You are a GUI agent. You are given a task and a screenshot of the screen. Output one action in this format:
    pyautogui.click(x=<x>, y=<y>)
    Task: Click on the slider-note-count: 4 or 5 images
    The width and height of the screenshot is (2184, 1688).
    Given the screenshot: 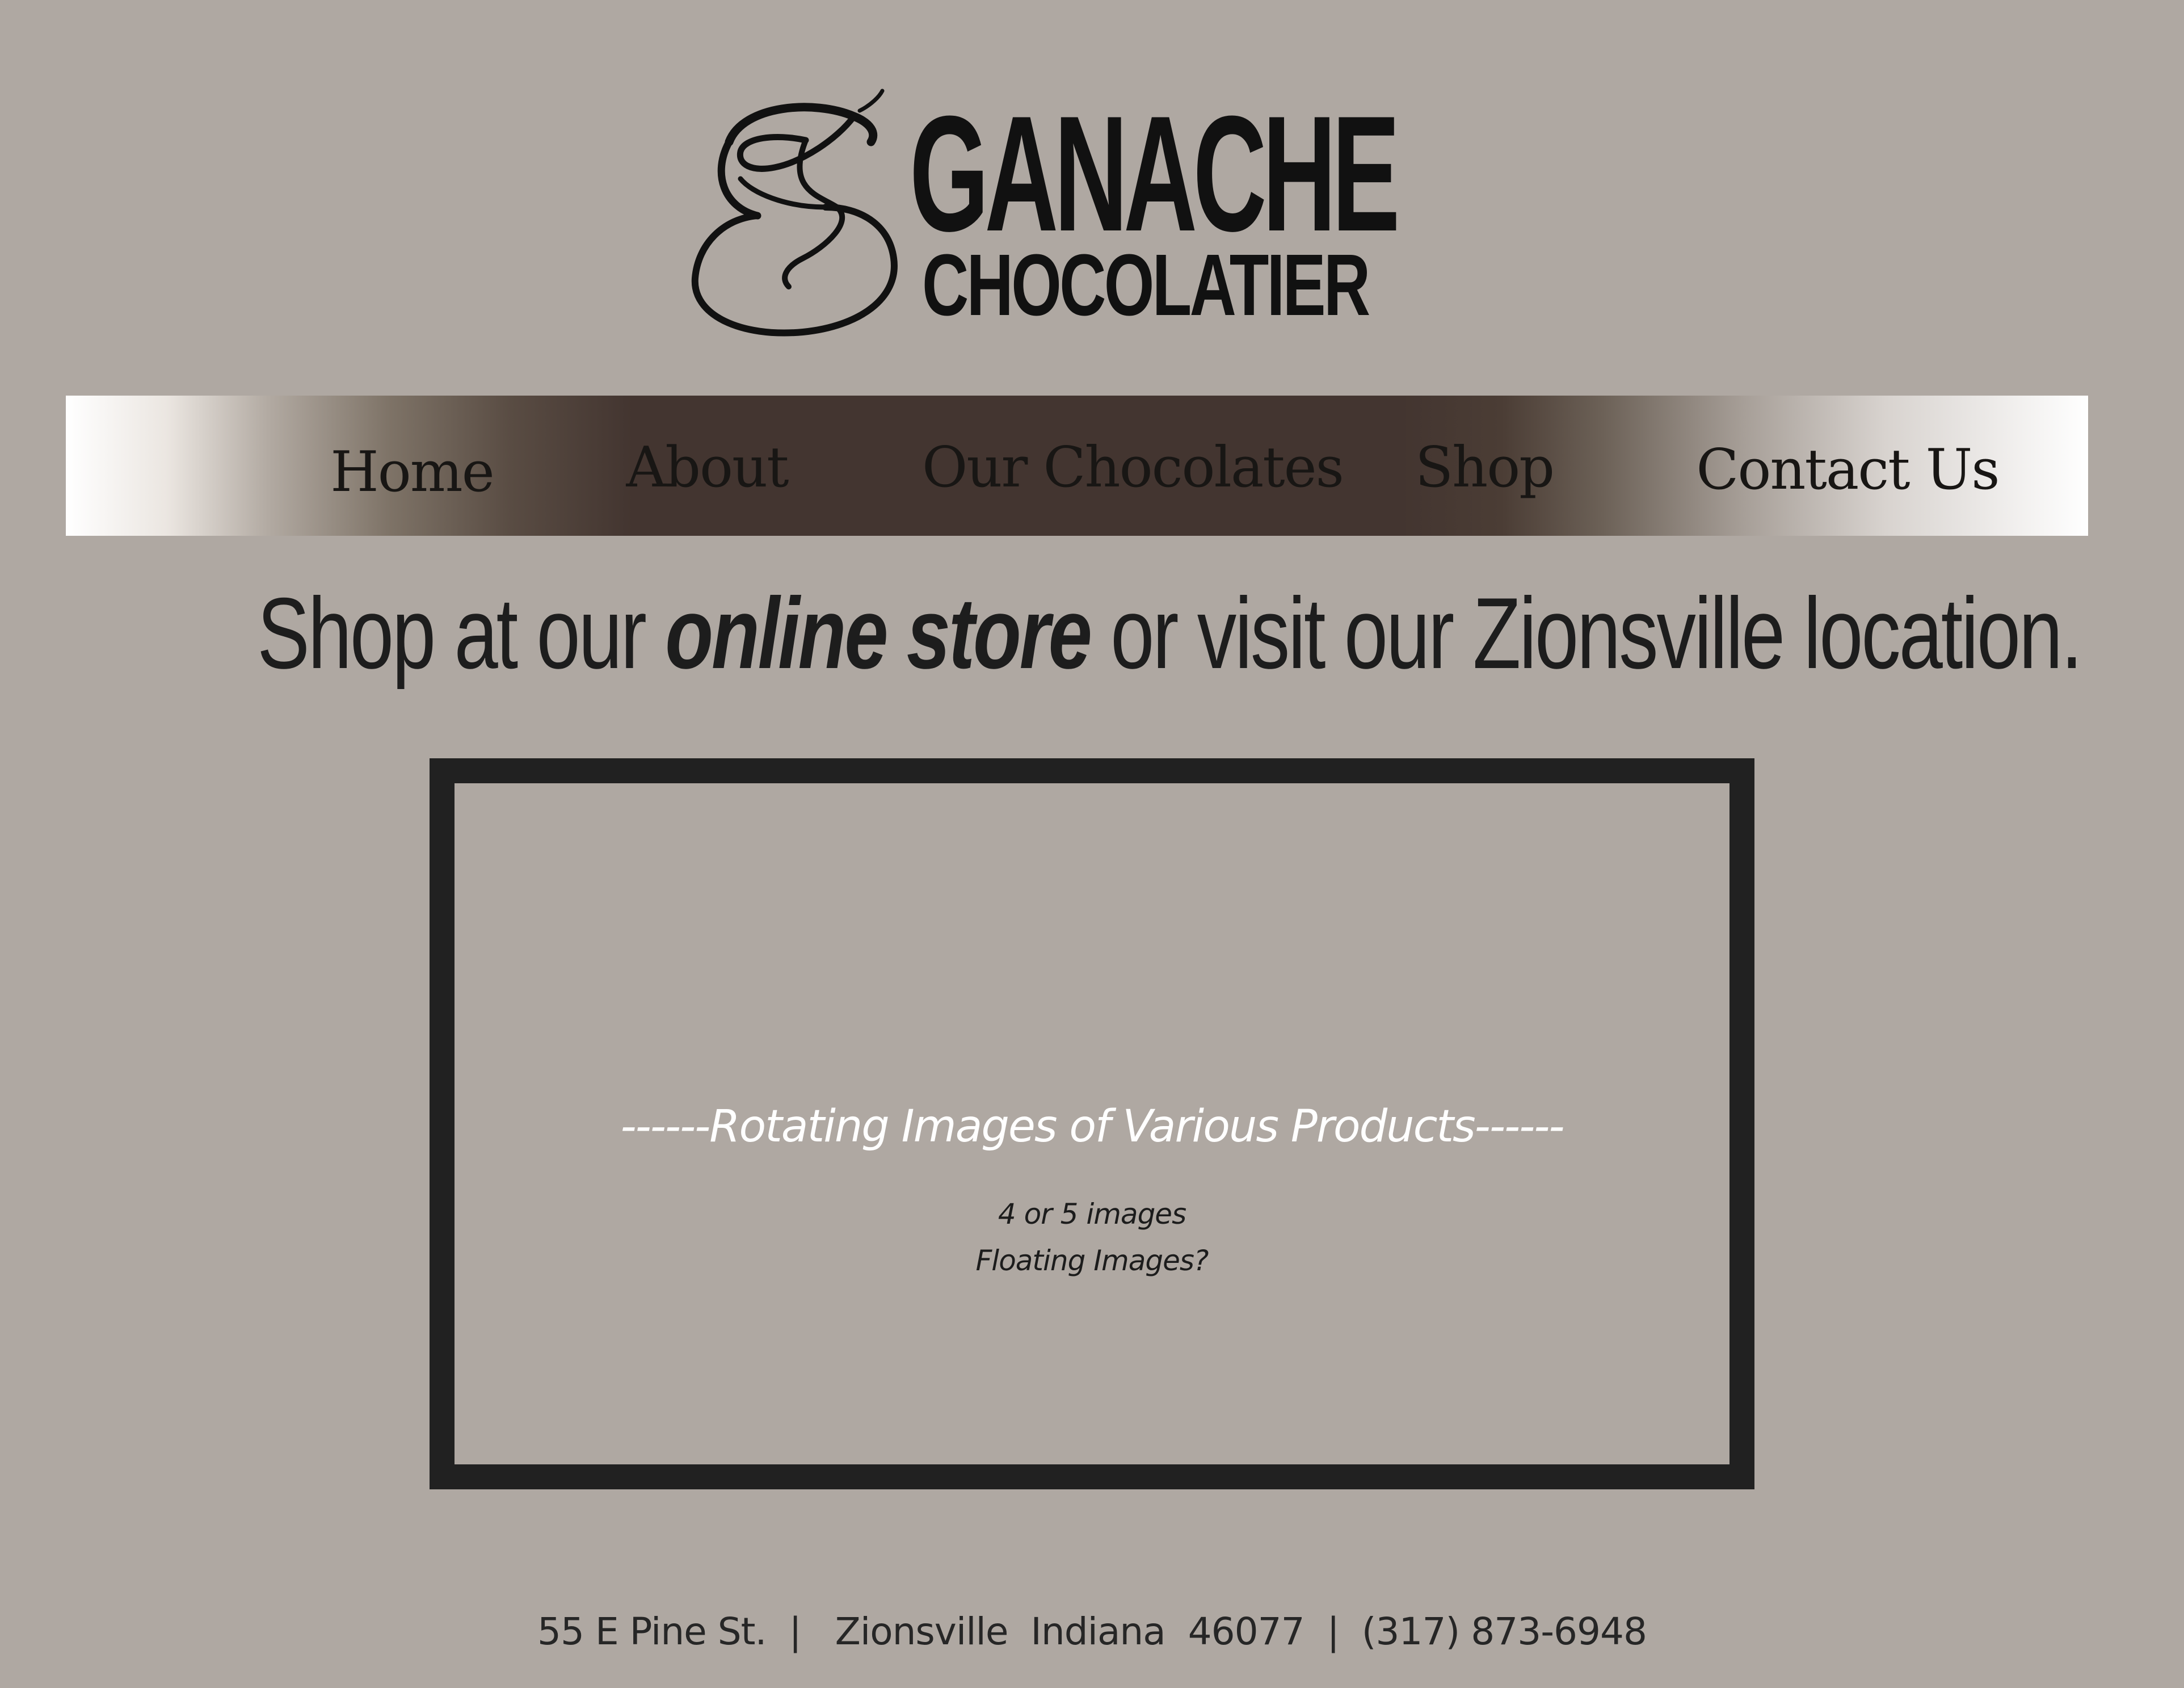 What is the action you would take?
    pyautogui.click(x=1092, y=1214)
    